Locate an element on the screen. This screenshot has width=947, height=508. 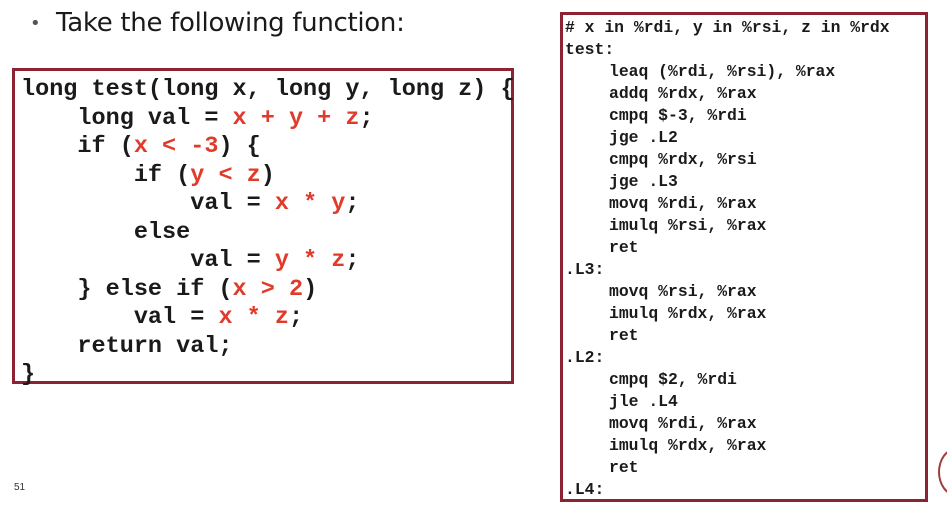
code-text: } else if ( is located at coordinates (127, 289).